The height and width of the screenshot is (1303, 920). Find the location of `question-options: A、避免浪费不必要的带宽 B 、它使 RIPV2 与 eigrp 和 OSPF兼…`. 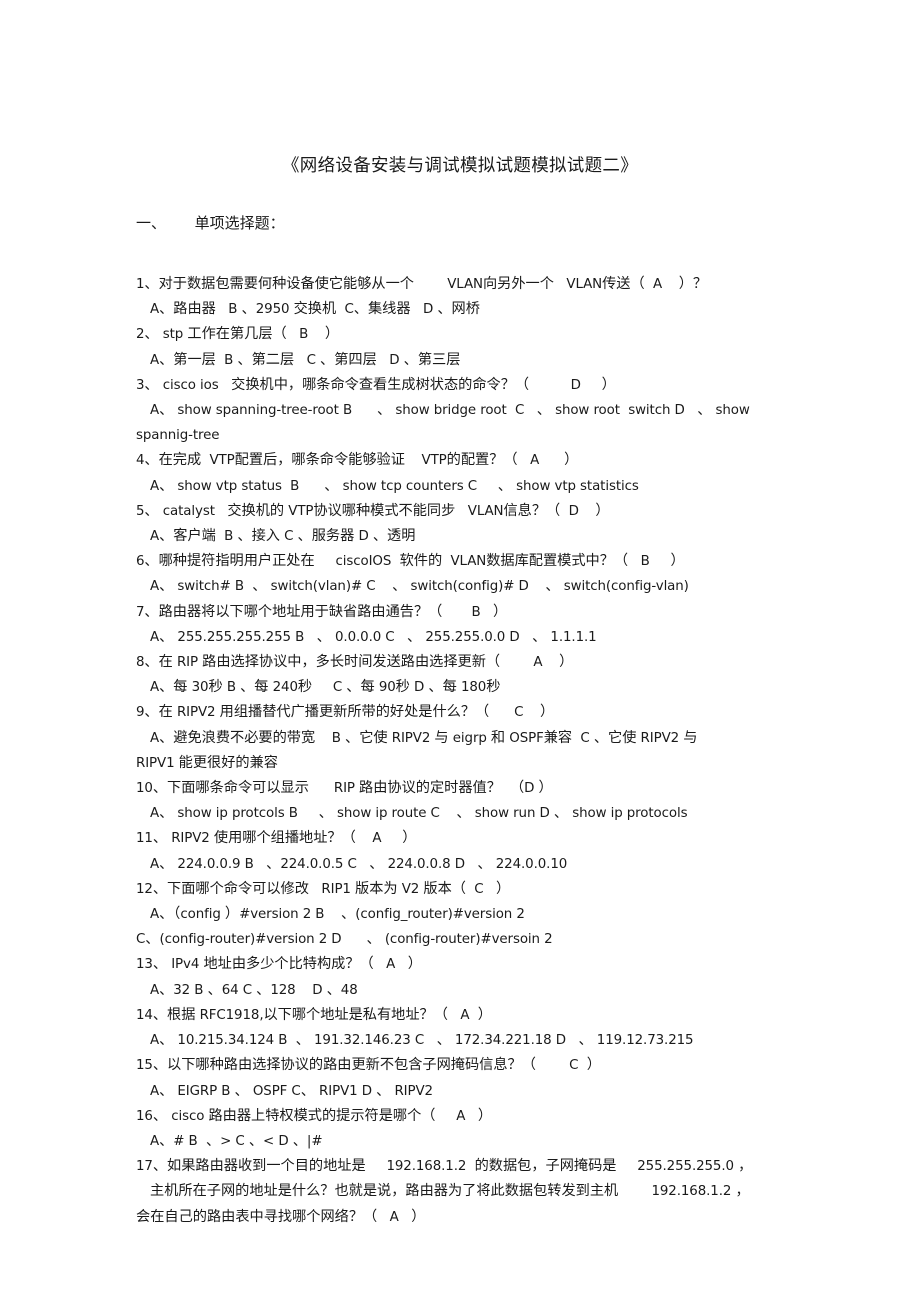

question-options: A、避免浪费不必要的带宽 B 、它使 RIPV2 与 eigrp 和 OSPF兼… is located at coordinates (424, 737).